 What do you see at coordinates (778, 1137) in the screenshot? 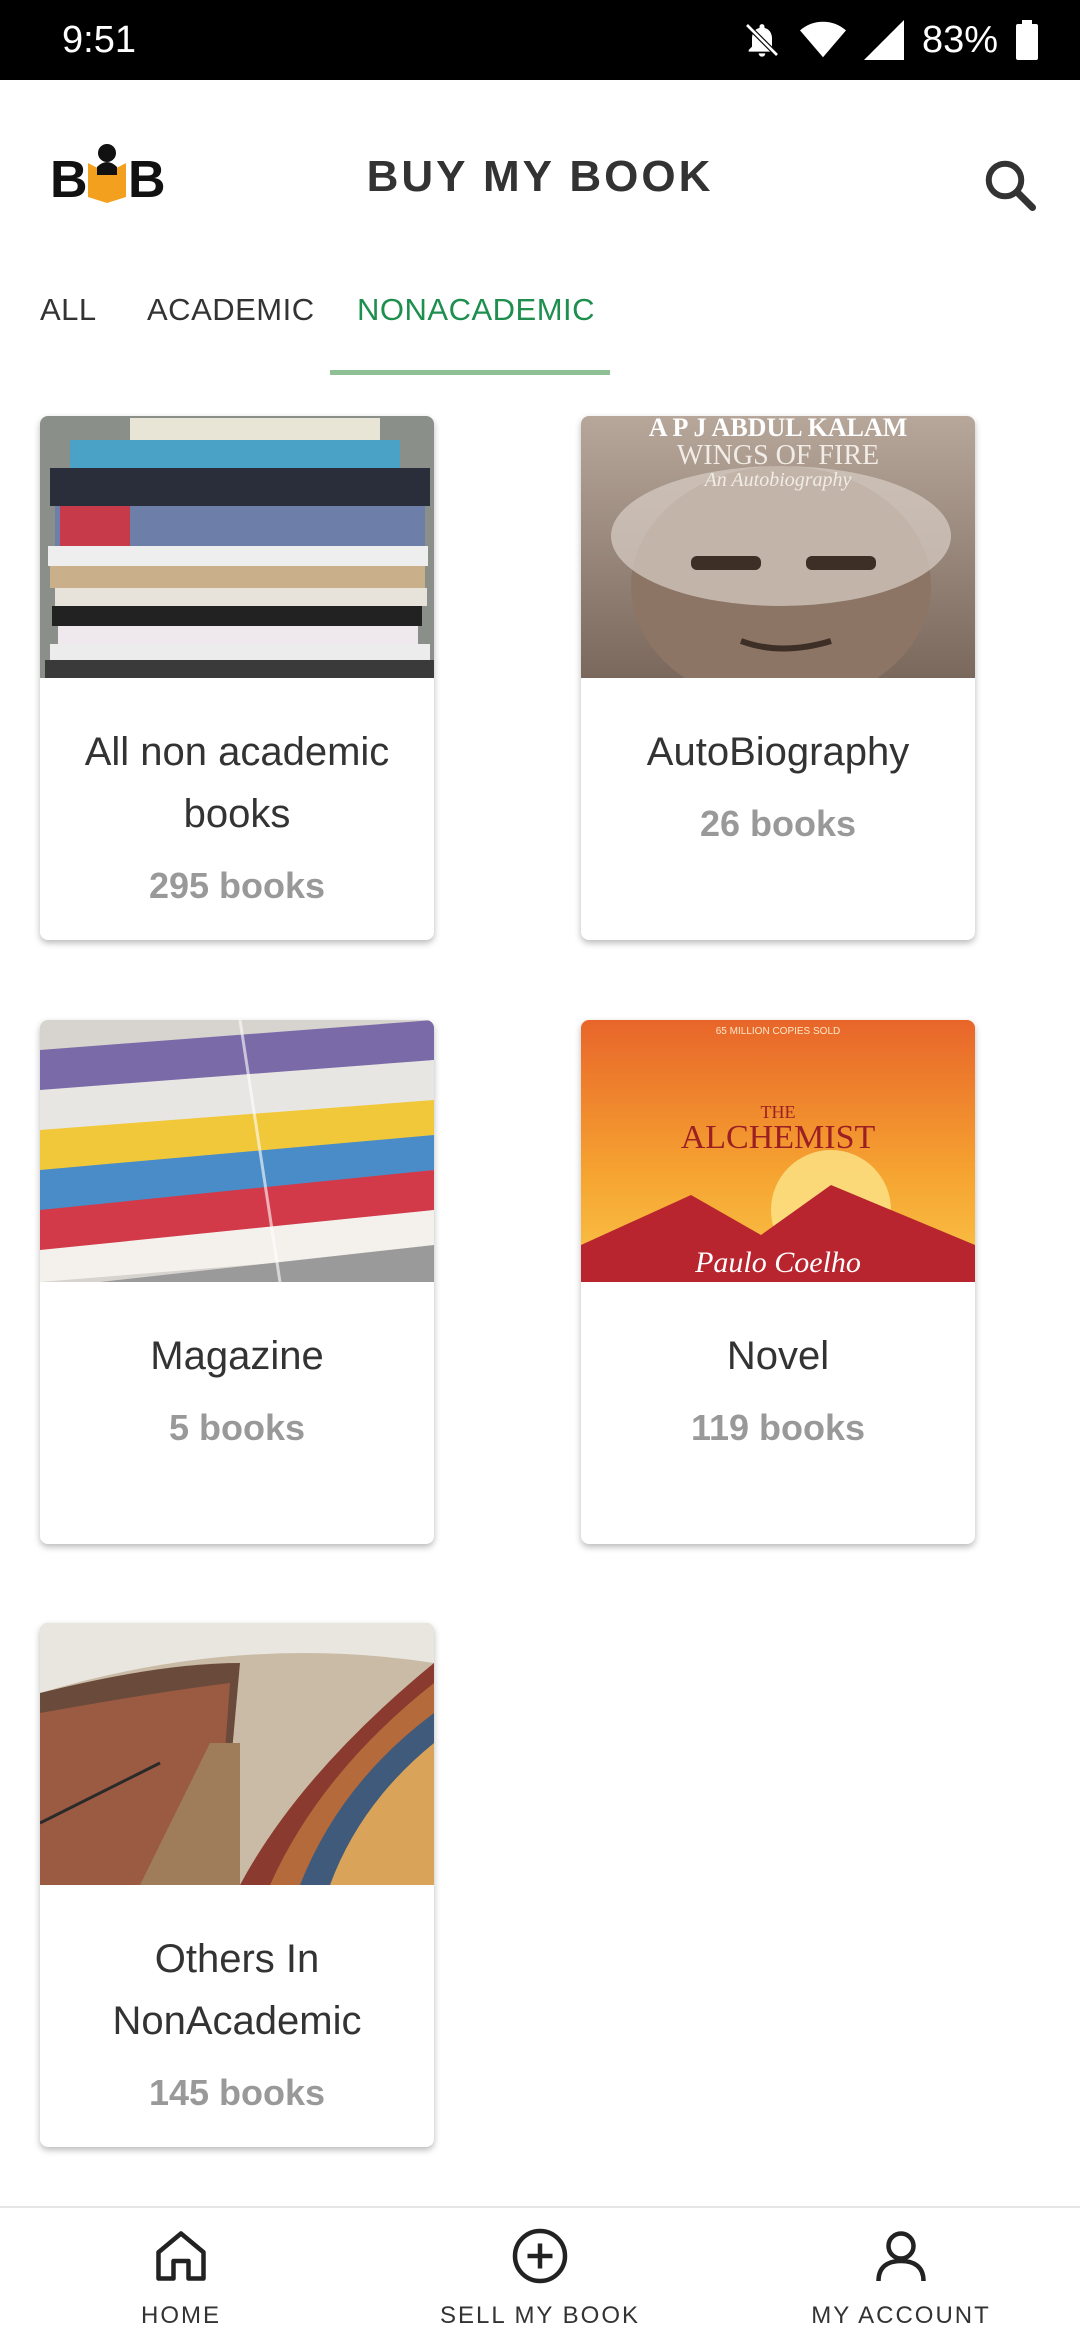
I see `cover-title-text: ALCHEMIST` at bounding box center [778, 1137].